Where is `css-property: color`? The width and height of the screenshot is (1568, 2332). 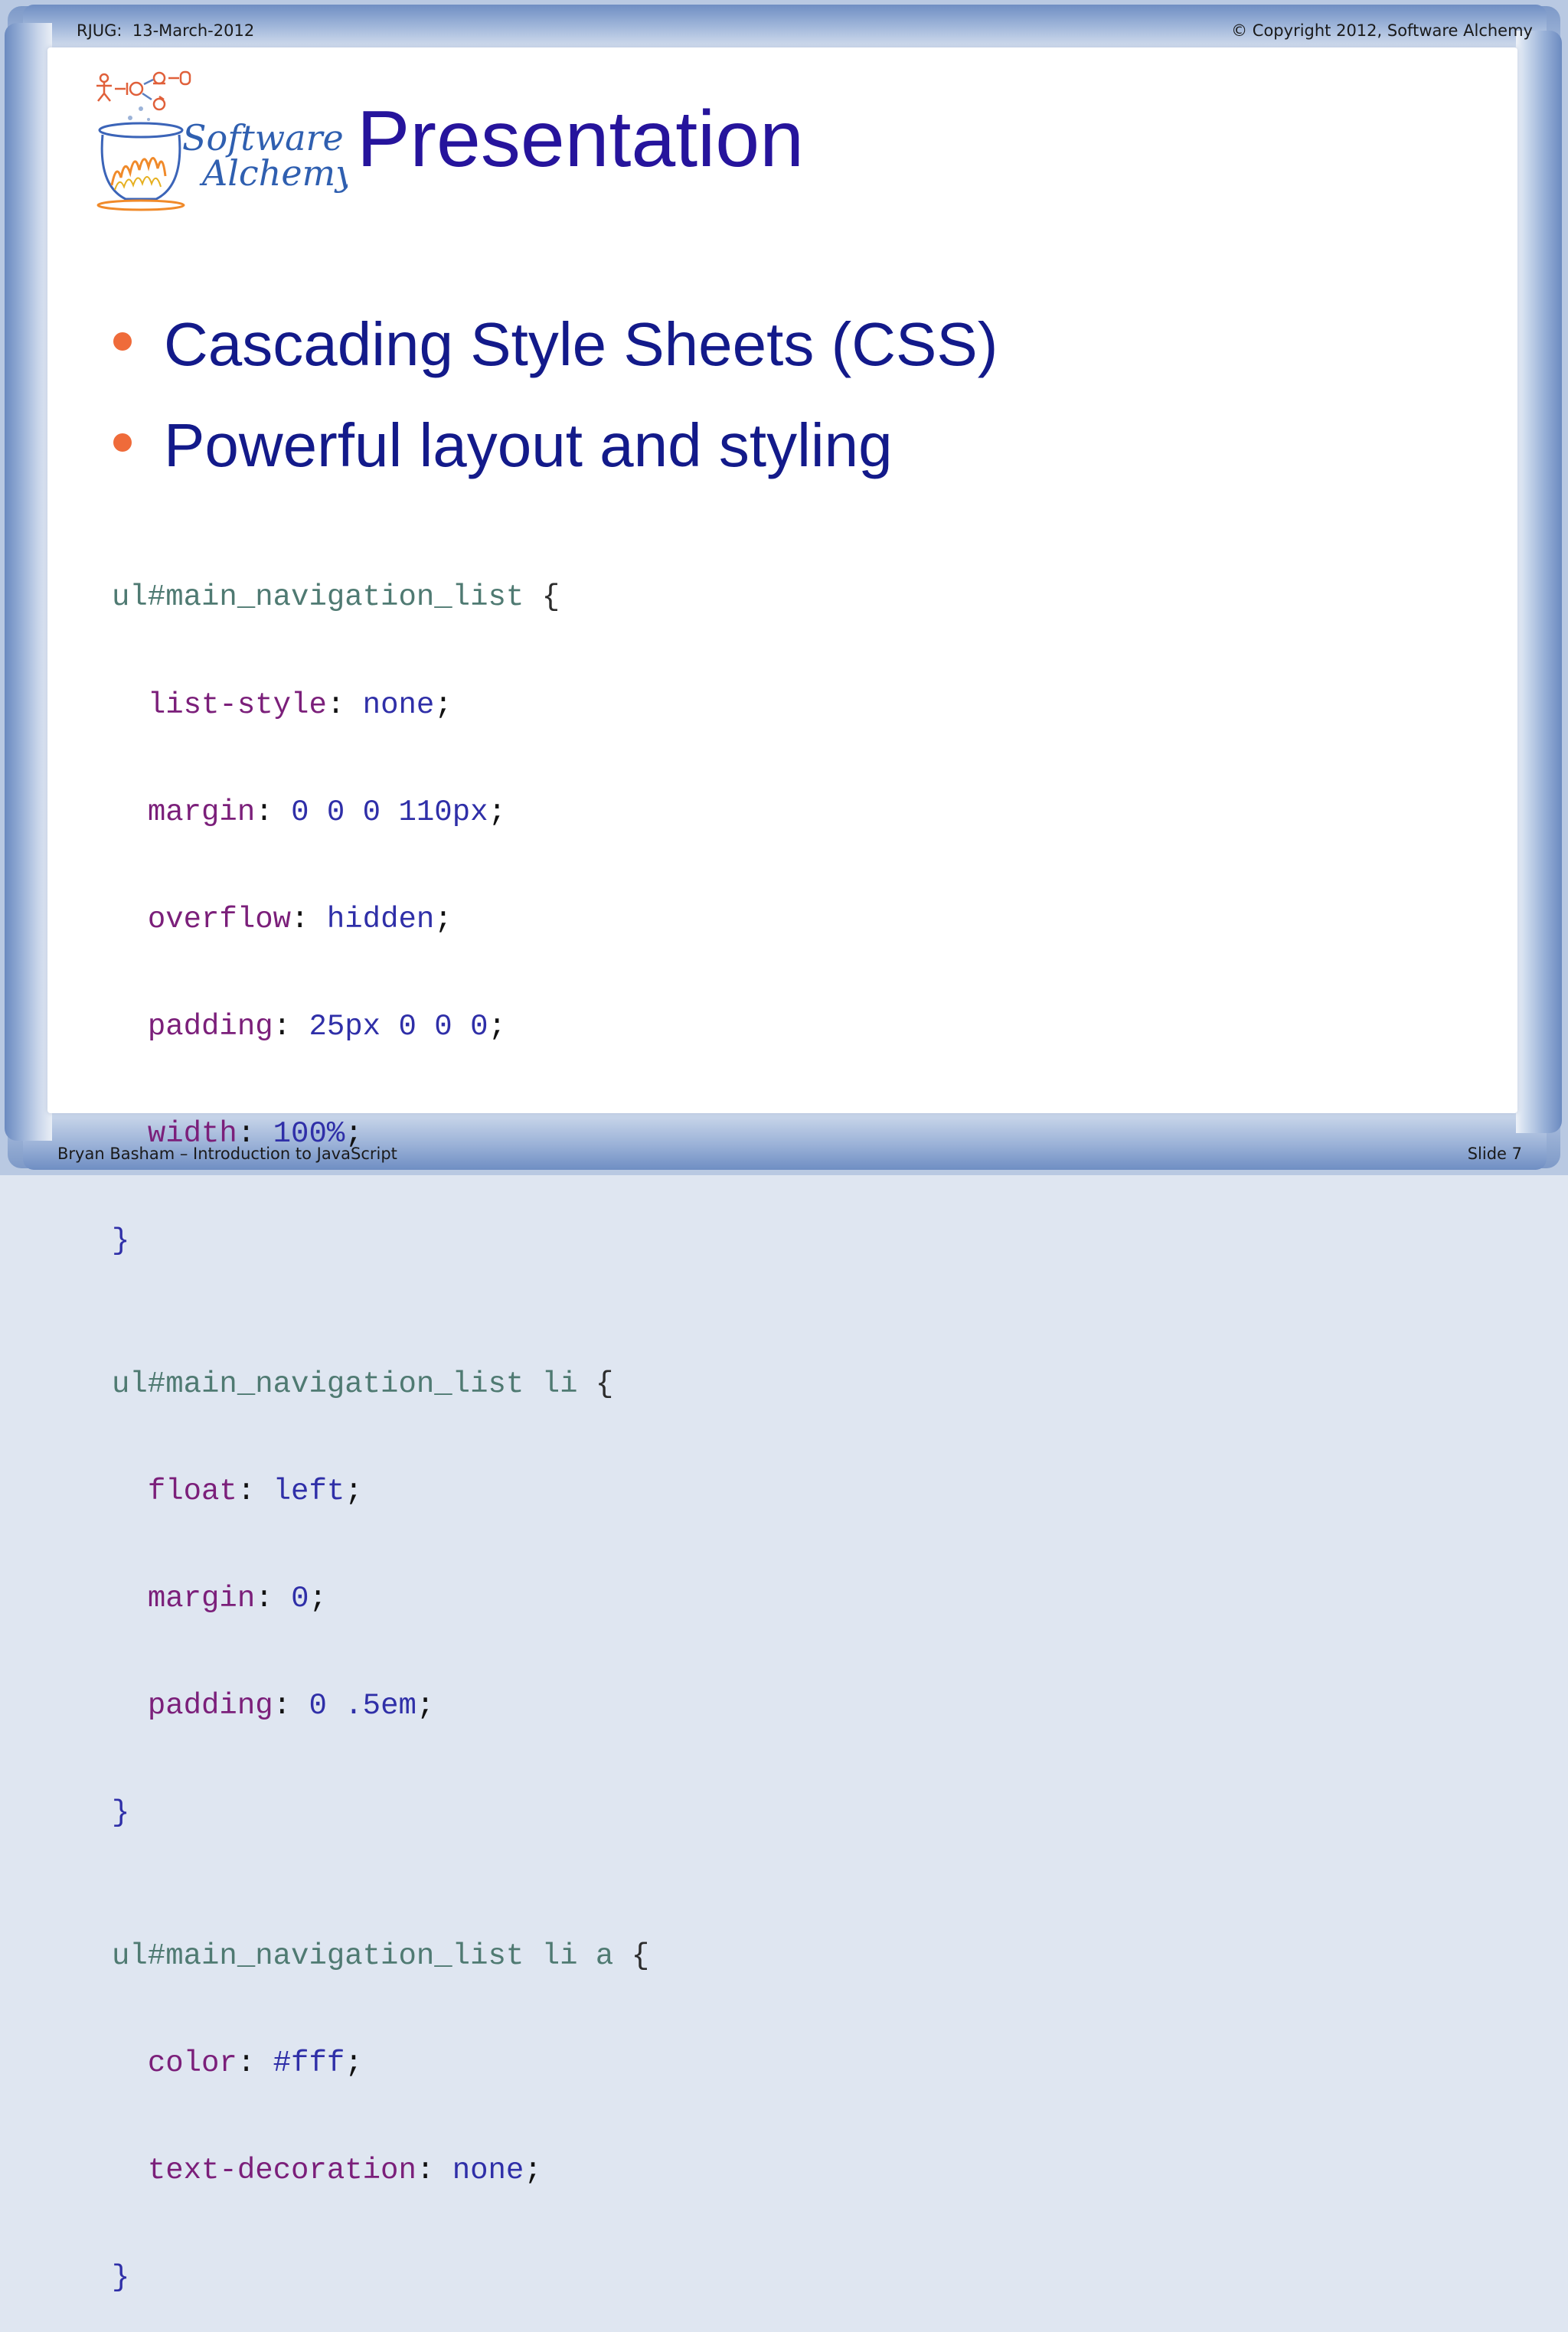 css-property: color is located at coordinates (192, 2063).